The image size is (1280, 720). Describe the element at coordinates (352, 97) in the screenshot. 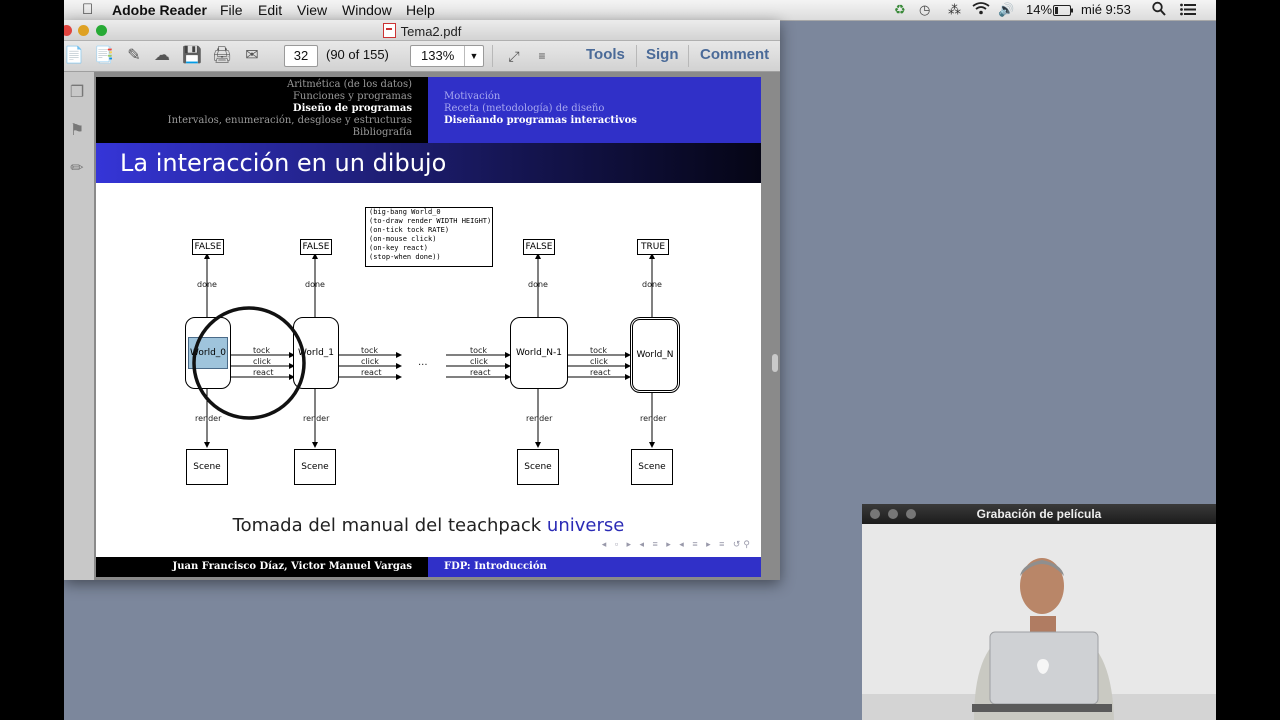

I see `nav-section-item: Funciones y programas` at that location.